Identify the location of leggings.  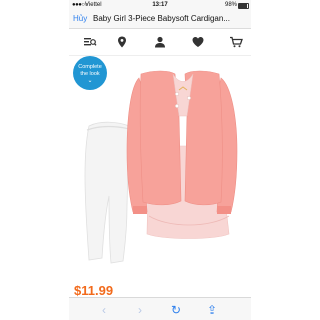
(107, 192).